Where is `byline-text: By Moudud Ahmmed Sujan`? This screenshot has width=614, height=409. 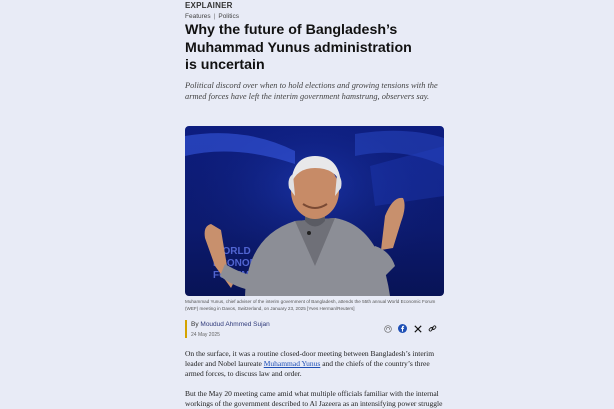
byline-text: By Moudud Ahmmed Sujan is located at coordinates (230, 324).